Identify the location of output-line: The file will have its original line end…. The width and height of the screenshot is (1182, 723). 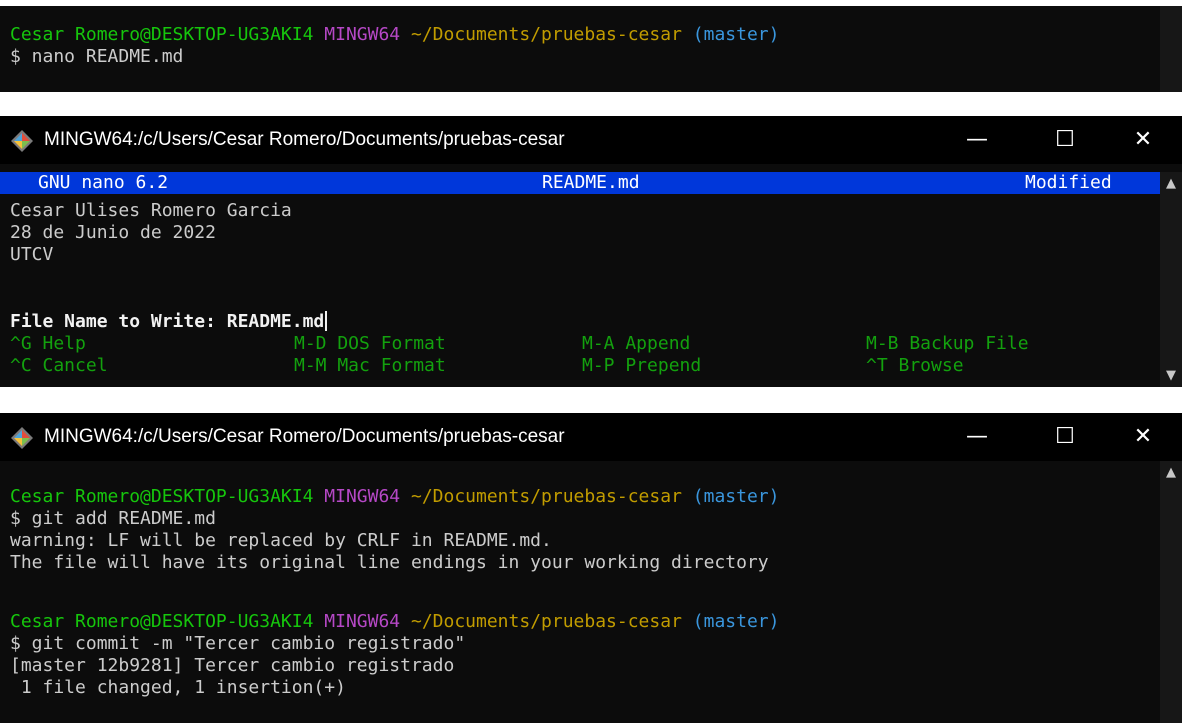
(389, 562).